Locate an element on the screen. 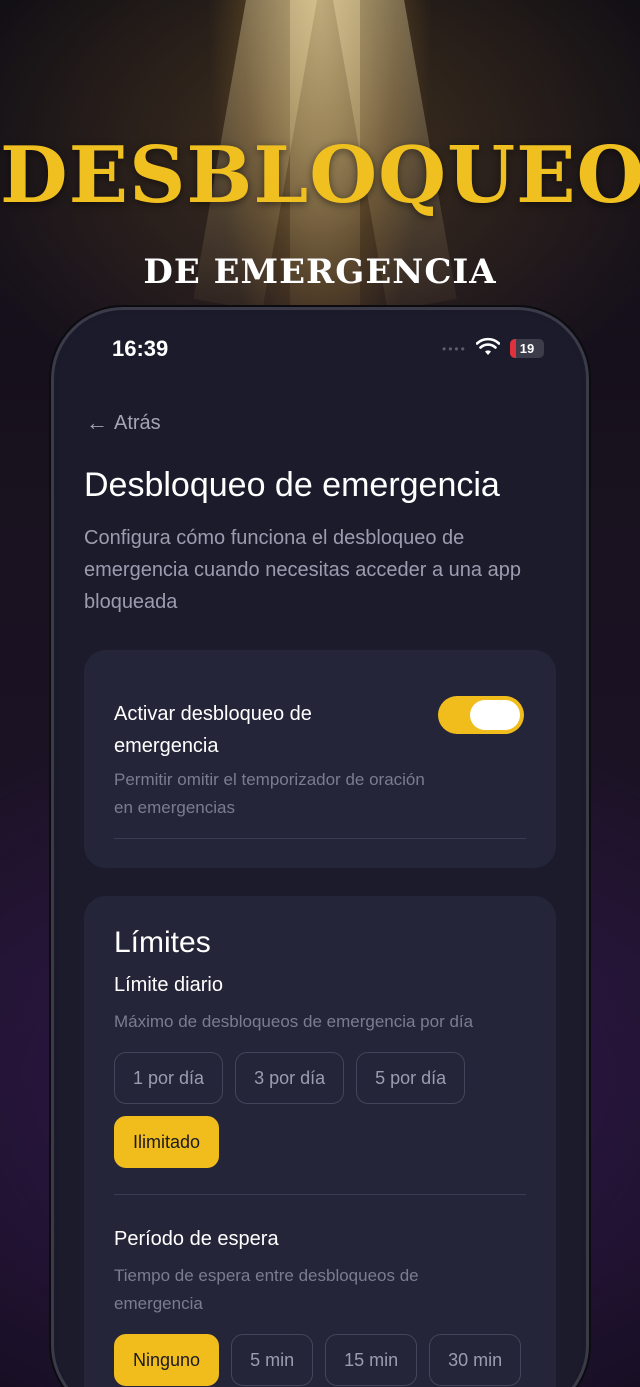 The image size is (640, 1387). toggle-knob is located at coordinates (495, 715).